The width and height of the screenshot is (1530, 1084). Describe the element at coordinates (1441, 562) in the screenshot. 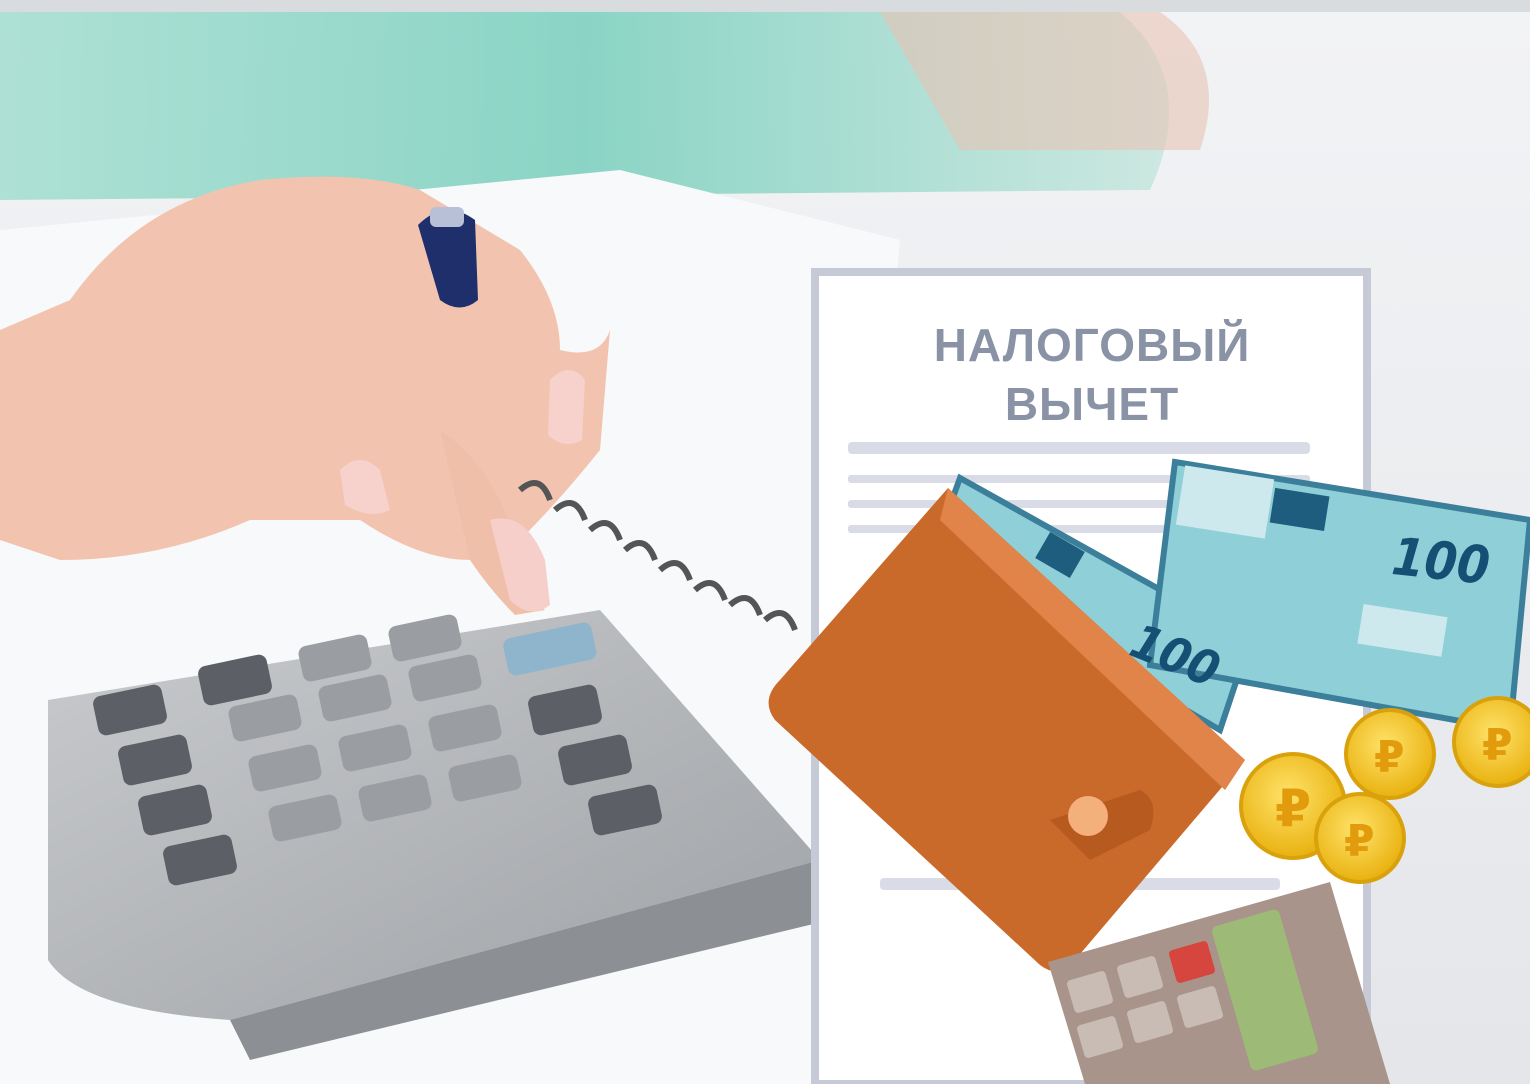

I see `banknote-value: 100` at that location.